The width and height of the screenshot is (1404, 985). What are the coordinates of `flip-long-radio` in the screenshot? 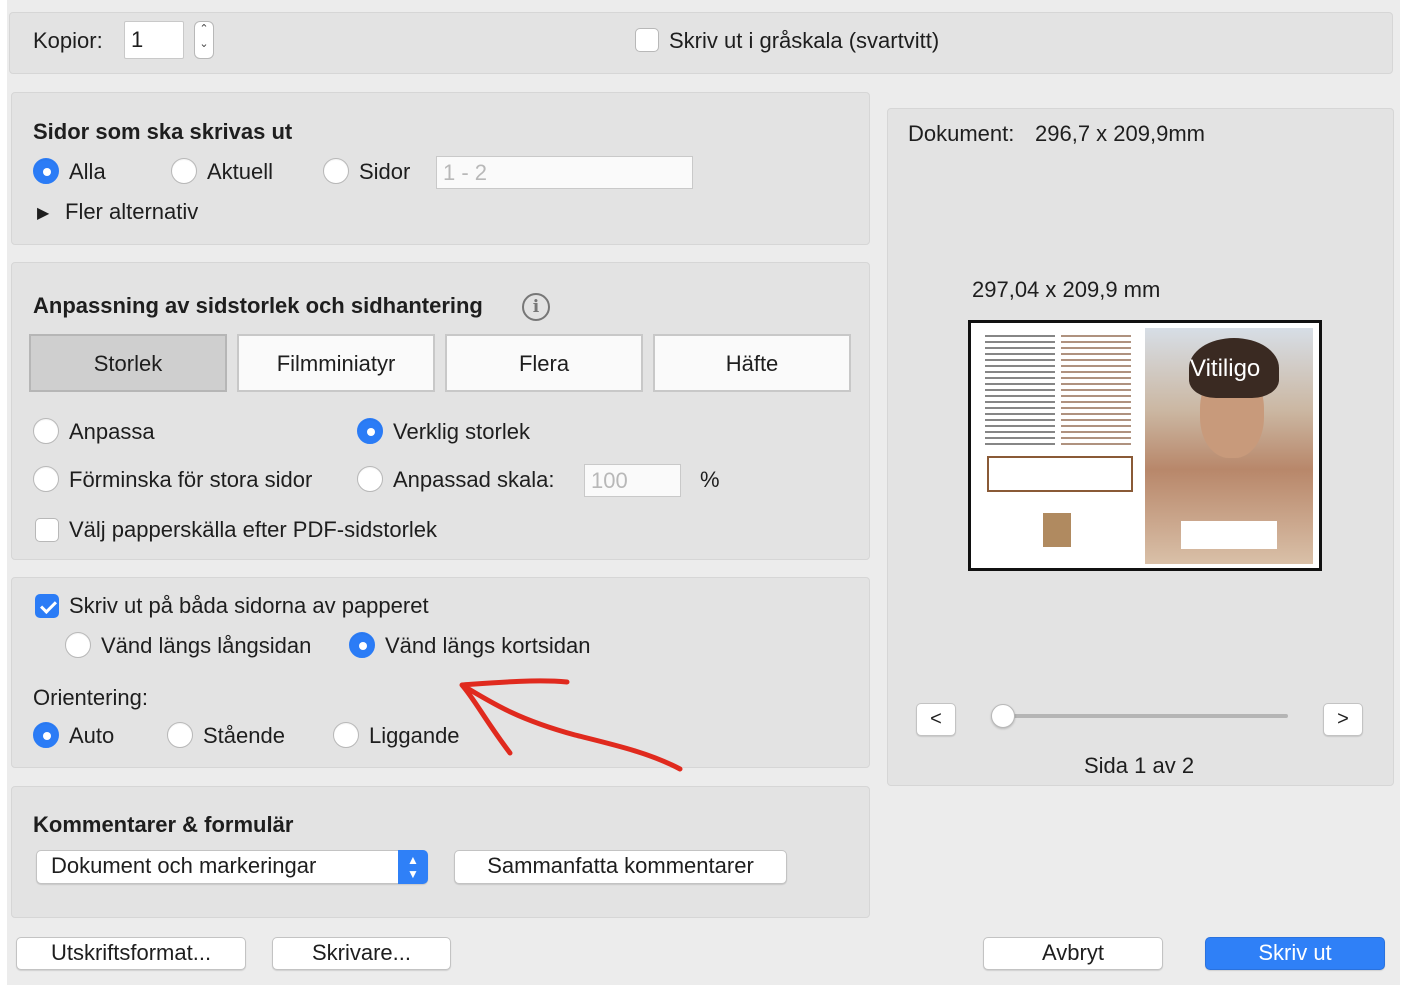 It's located at (78, 645).